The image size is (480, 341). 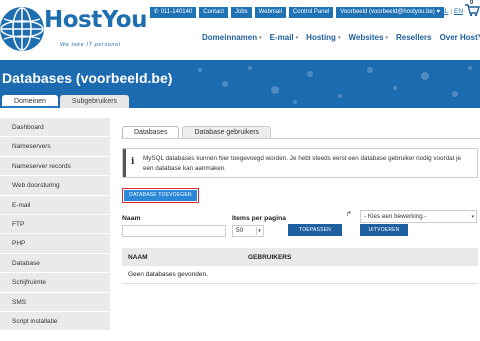 What do you see at coordinates (55, 147) in the screenshot?
I see `sidebar-item-nameservers: Nameservers` at bounding box center [55, 147].